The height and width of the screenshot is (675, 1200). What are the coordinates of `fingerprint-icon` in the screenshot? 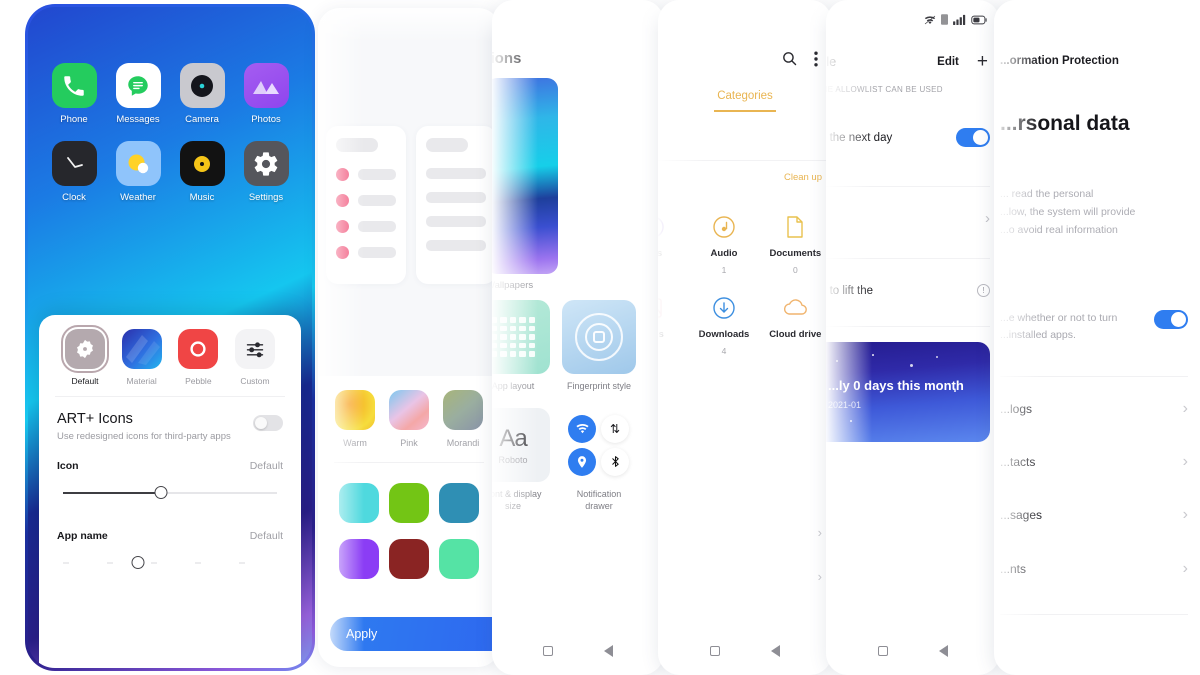 It's located at (599, 337).